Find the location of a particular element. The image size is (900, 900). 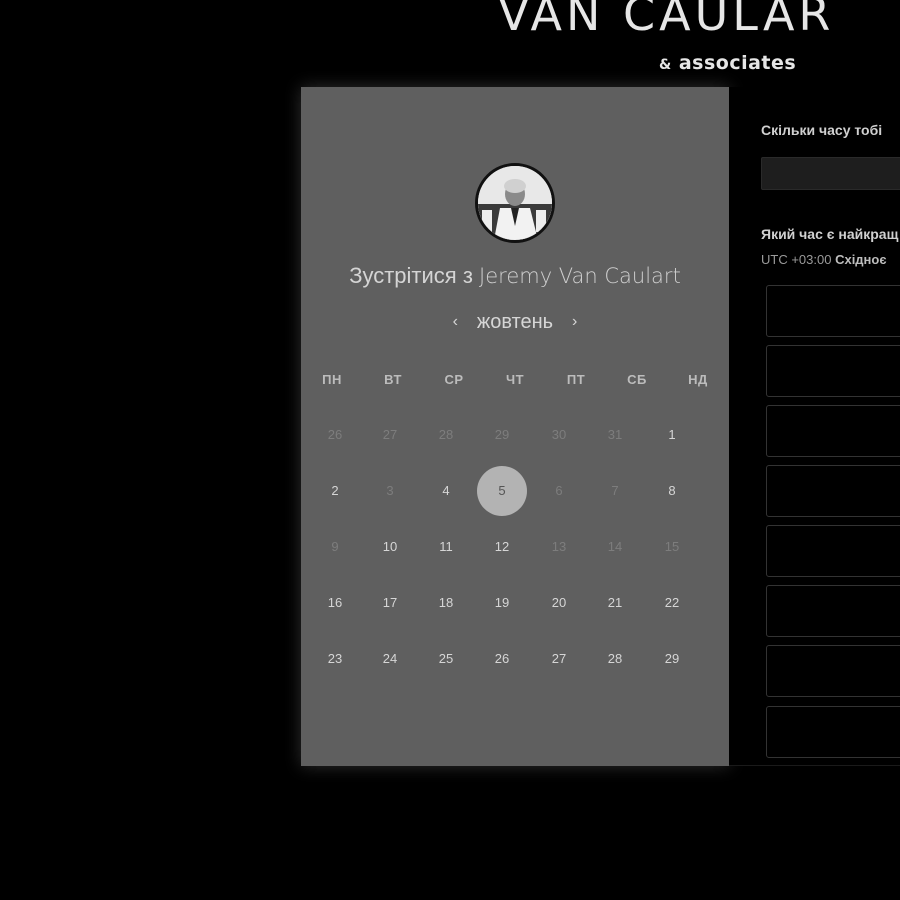

calendar-day: 12 is located at coordinates (502, 547).